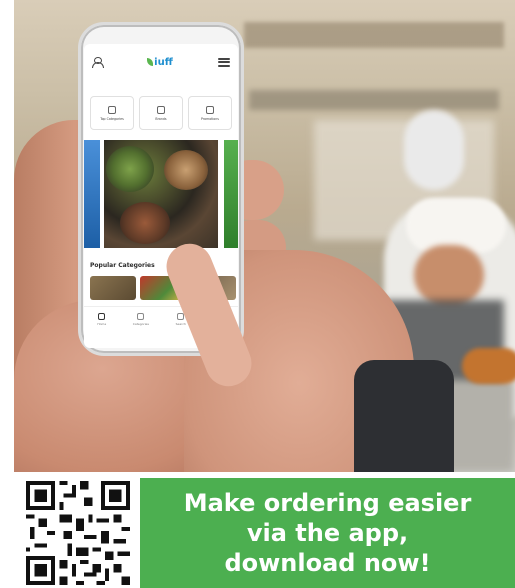 The height and width of the screenshot is (588, 515). I want to click on nav-label: Search, so click(180, 324).